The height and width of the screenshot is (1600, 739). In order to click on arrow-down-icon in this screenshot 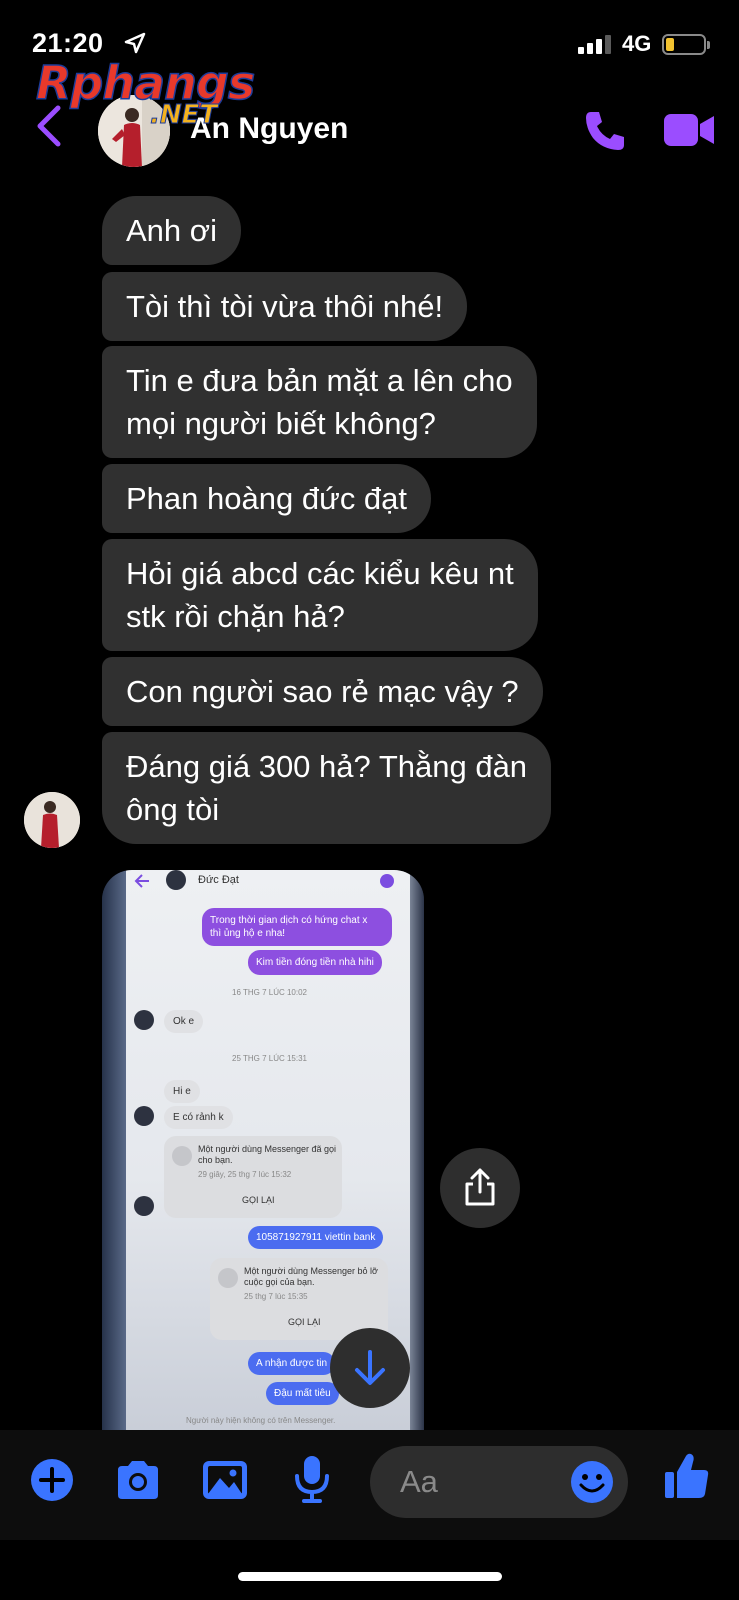, I will do `click(370, 1367)`.